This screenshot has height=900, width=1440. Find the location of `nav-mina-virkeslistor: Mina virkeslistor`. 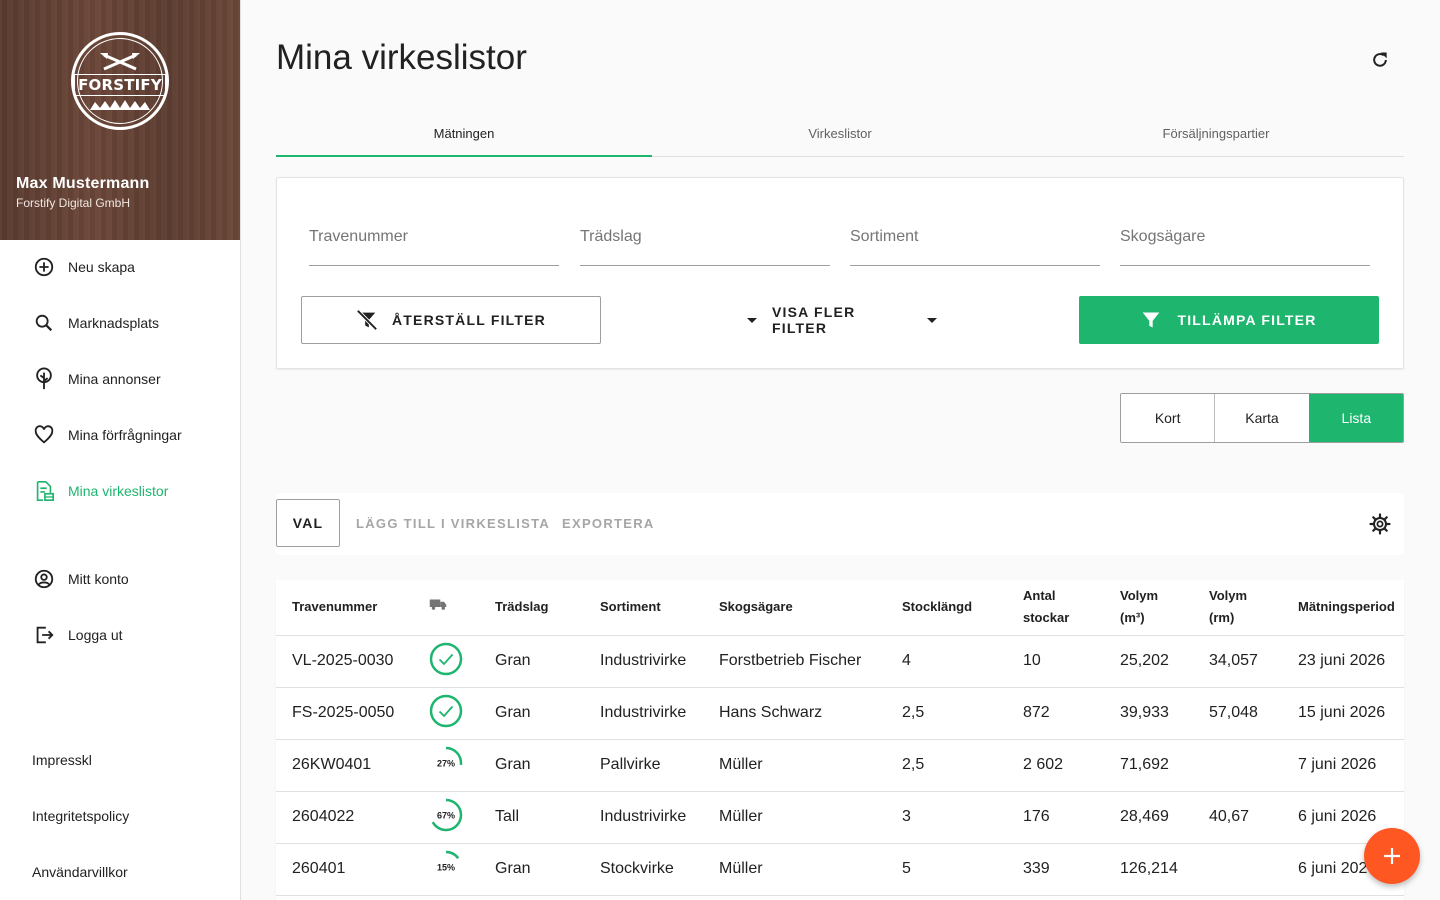

nav-mina-virkeslistor: Mina virkeslistor is located at coordinates (120, 491).